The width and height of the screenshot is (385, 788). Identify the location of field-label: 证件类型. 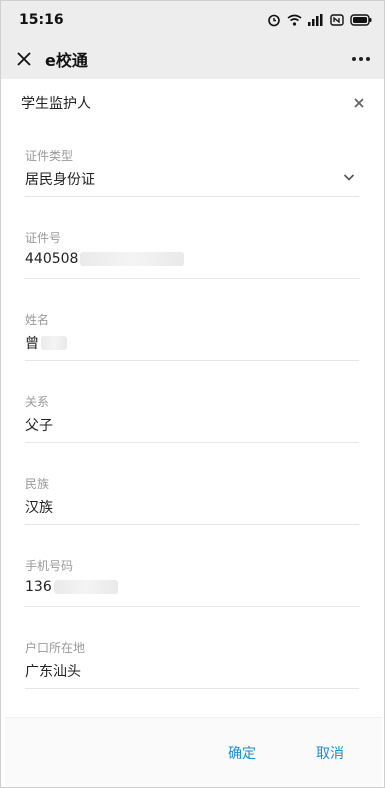
(49, 156).